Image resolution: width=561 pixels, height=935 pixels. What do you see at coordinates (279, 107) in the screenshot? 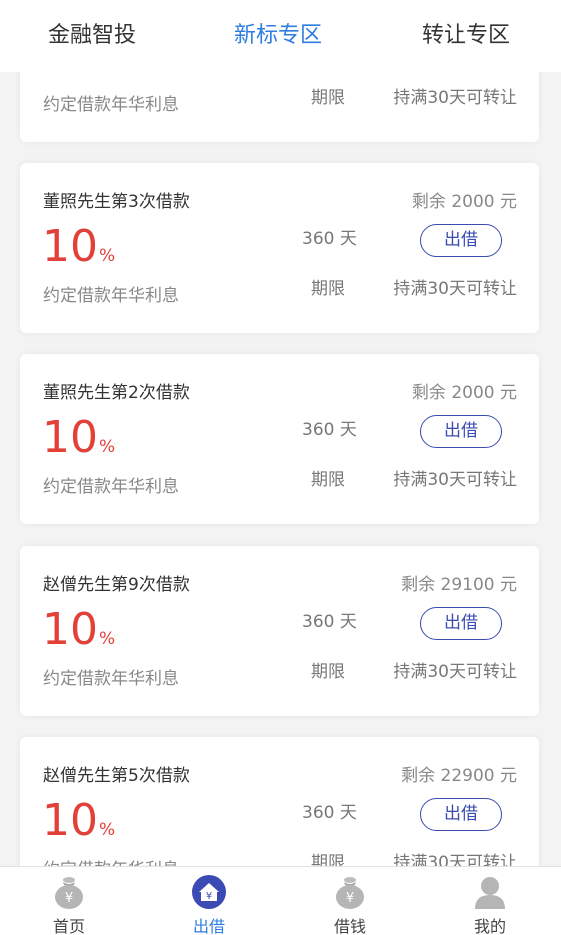
I see `loan-card-partial: 约定借款年华利息 期限 持满30天可转让` at bounding box center [279, 107].